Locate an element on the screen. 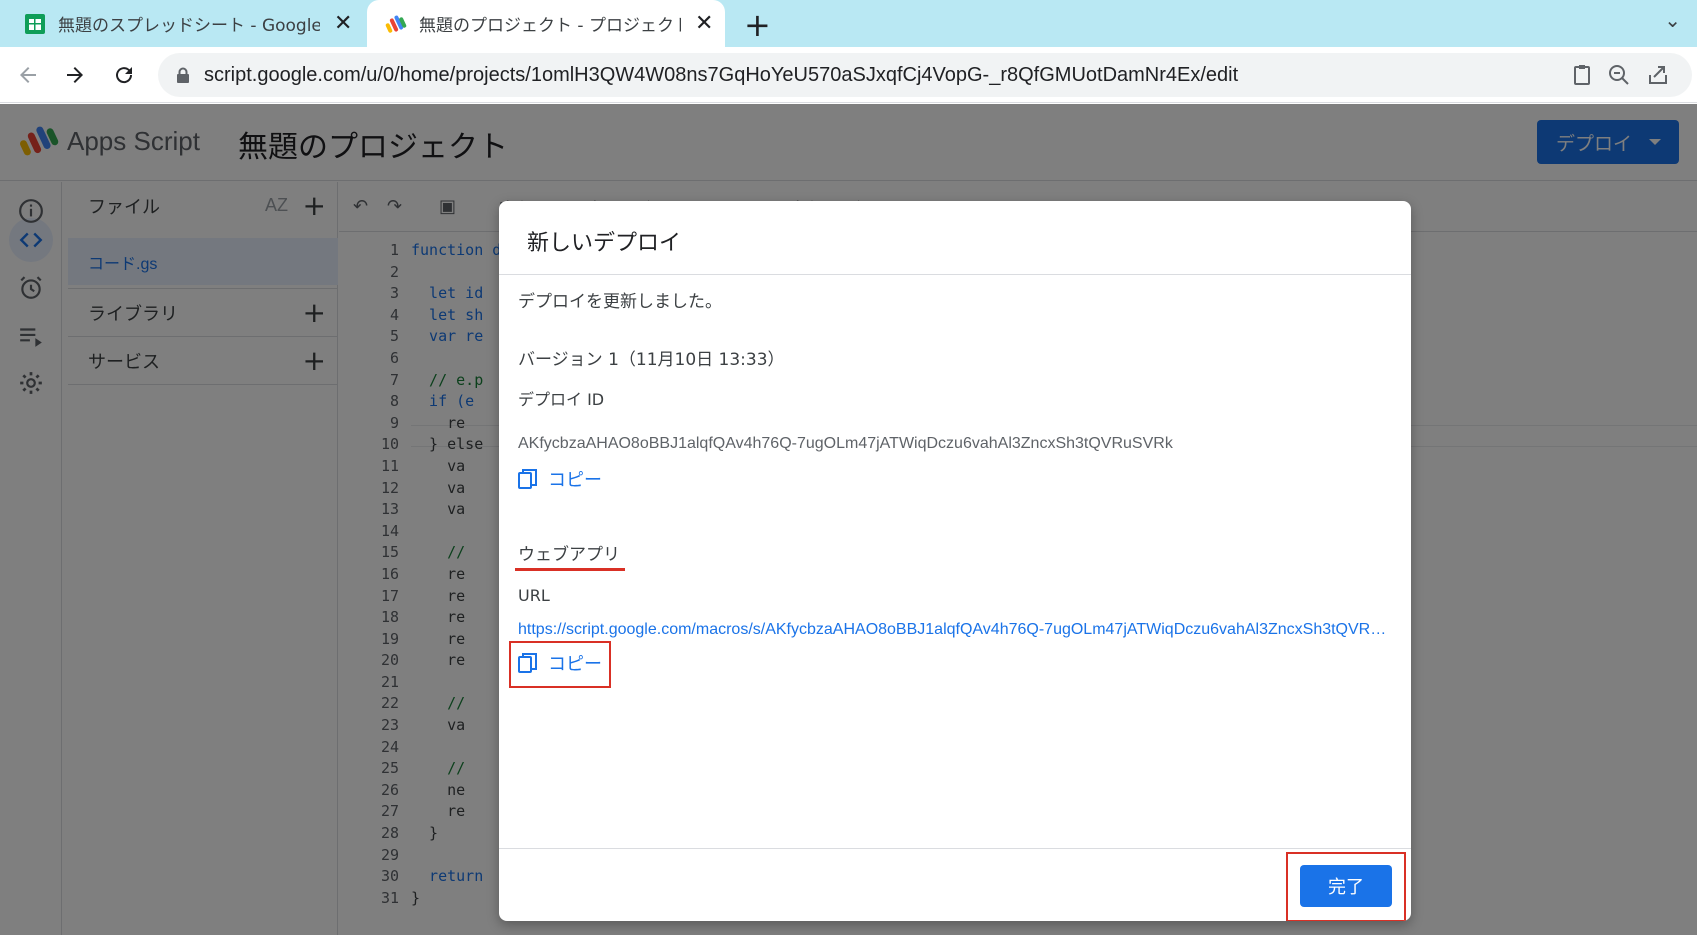 Image resolution: width=1697 pixels, height=935 pixels. reload-icon is located at coordinates (124, 75).